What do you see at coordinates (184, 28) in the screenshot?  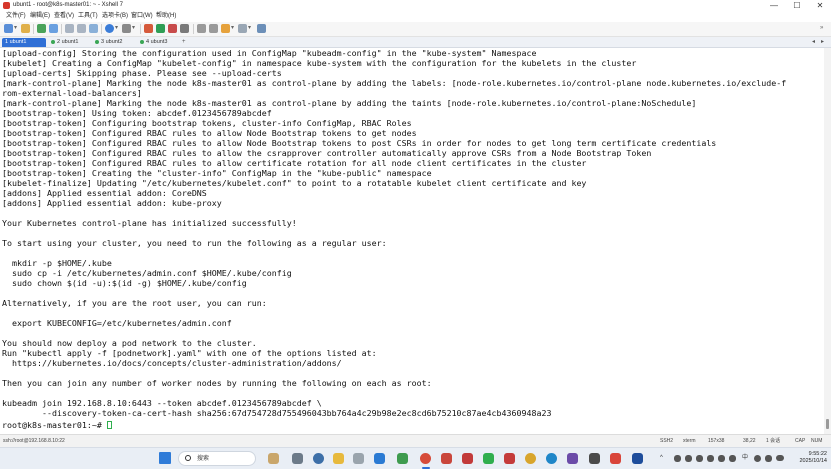 I see `keyboard-icon` at bounding box center [184, 28].